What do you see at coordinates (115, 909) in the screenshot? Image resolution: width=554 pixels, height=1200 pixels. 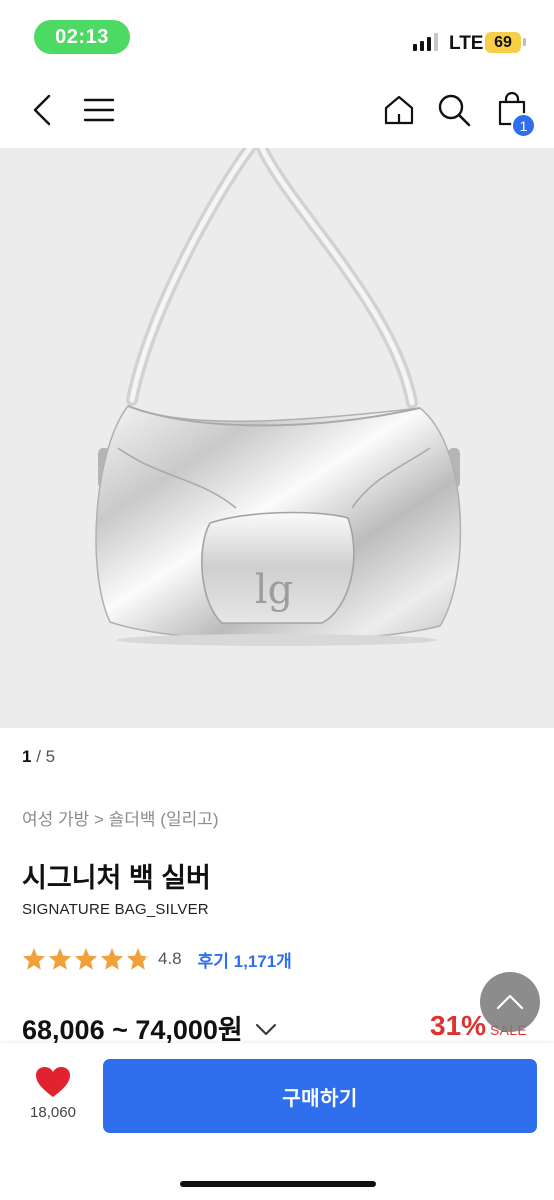 I see `product-subtitle: SIGNATURE BAG_SILVER` at bounding box center [115, 909].